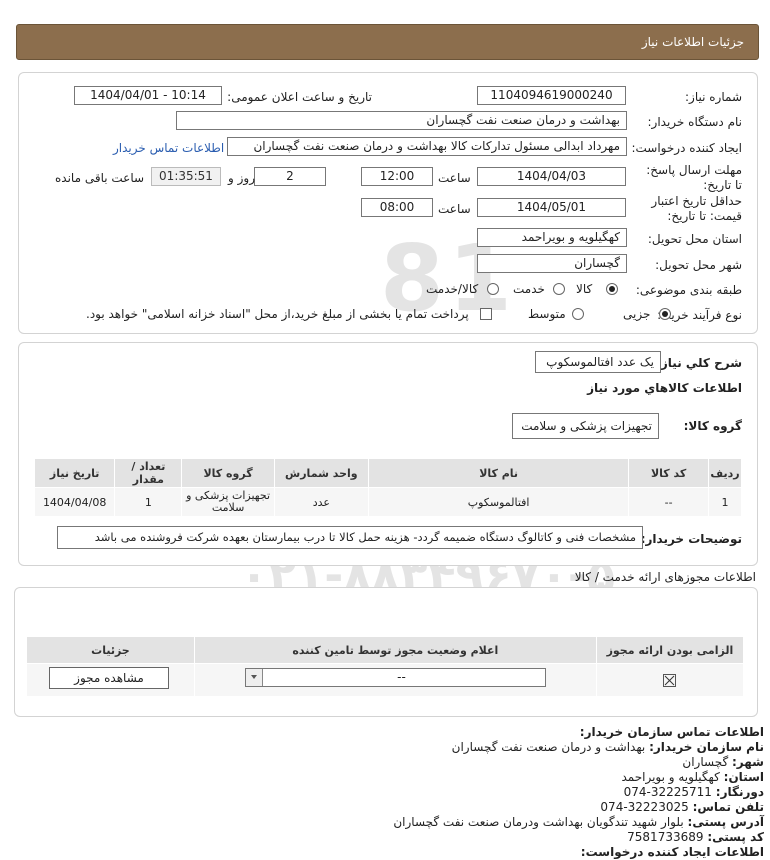 The height and width of the screenshot is (860, 770). I want to click on province-field: کهگیلویه و بویراحمد, so click(552, 237).